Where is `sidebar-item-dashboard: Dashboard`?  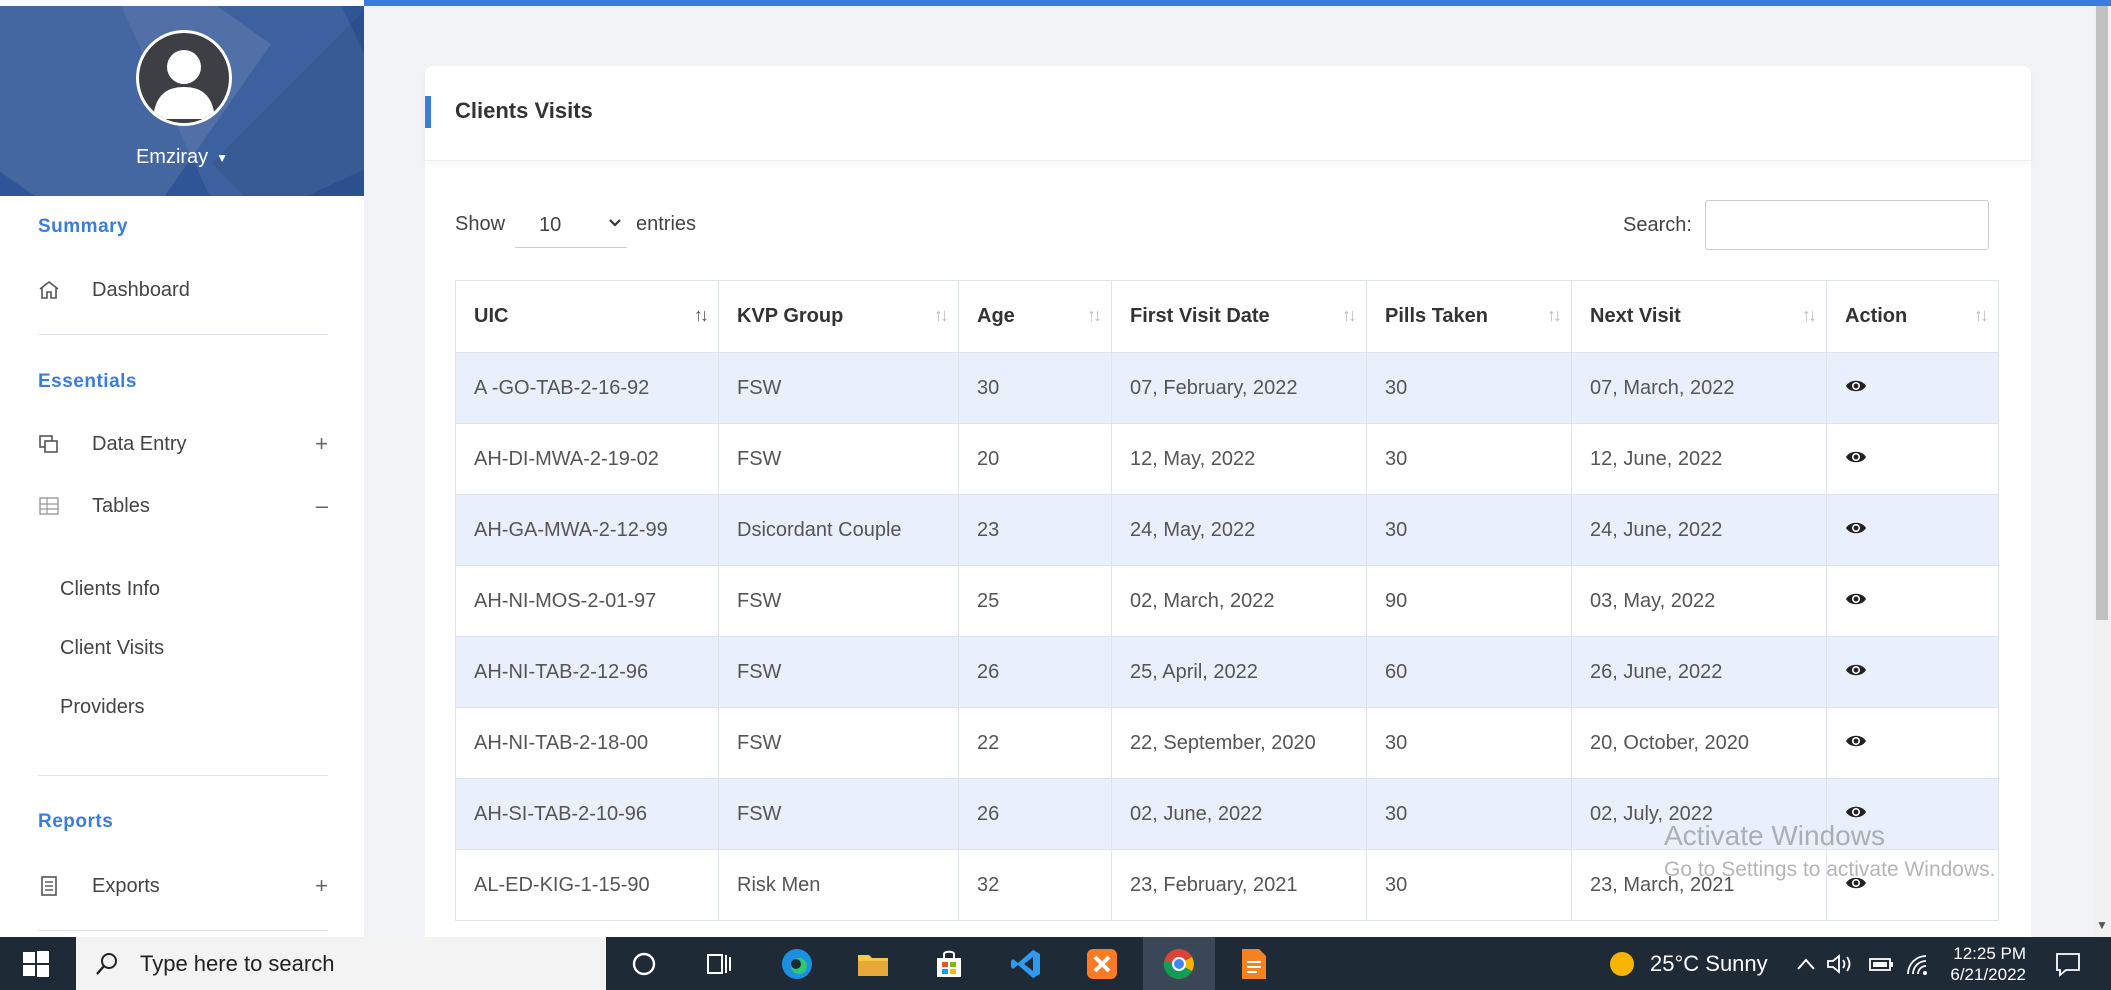 sidebar-item-dashboard: Dashboard is located at coordinates (182, 290).